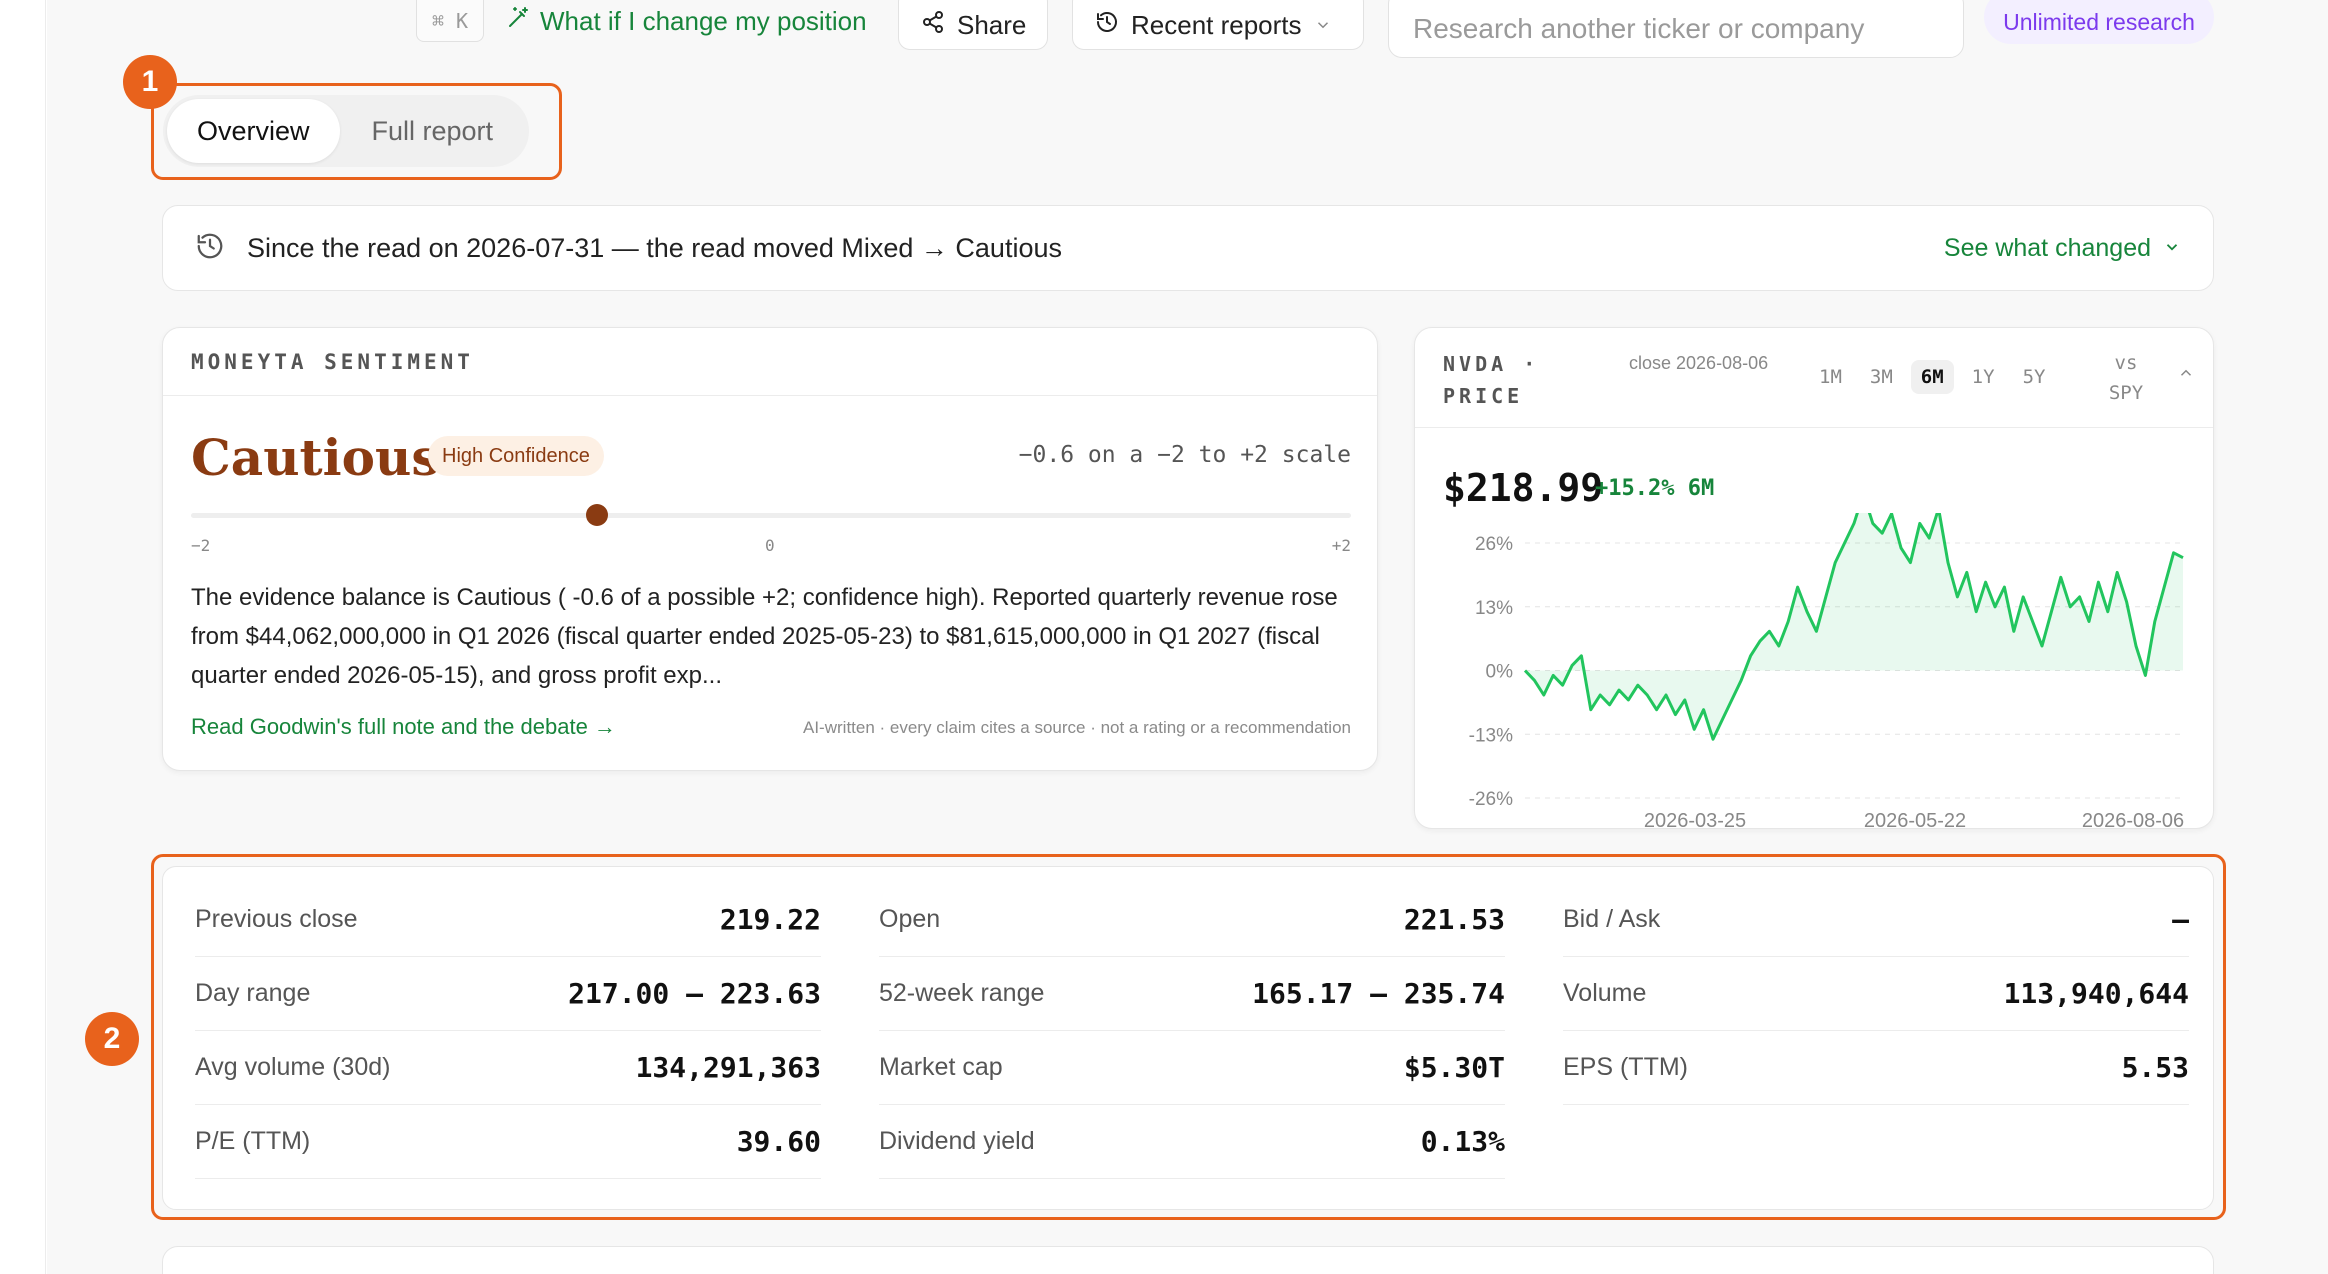  I want to click on price-change: +15.2% 6M, so click(1655, 488).